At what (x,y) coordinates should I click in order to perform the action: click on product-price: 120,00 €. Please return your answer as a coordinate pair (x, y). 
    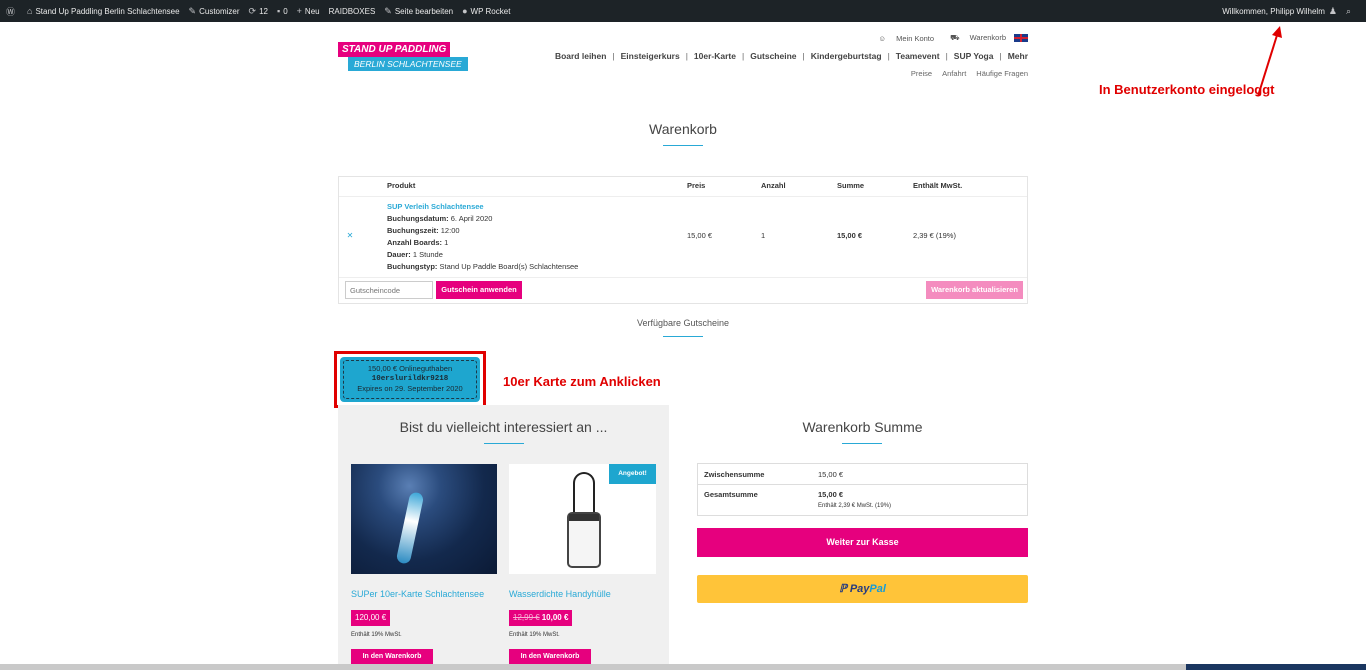
    Looking at the image, I should click on (371, 618).